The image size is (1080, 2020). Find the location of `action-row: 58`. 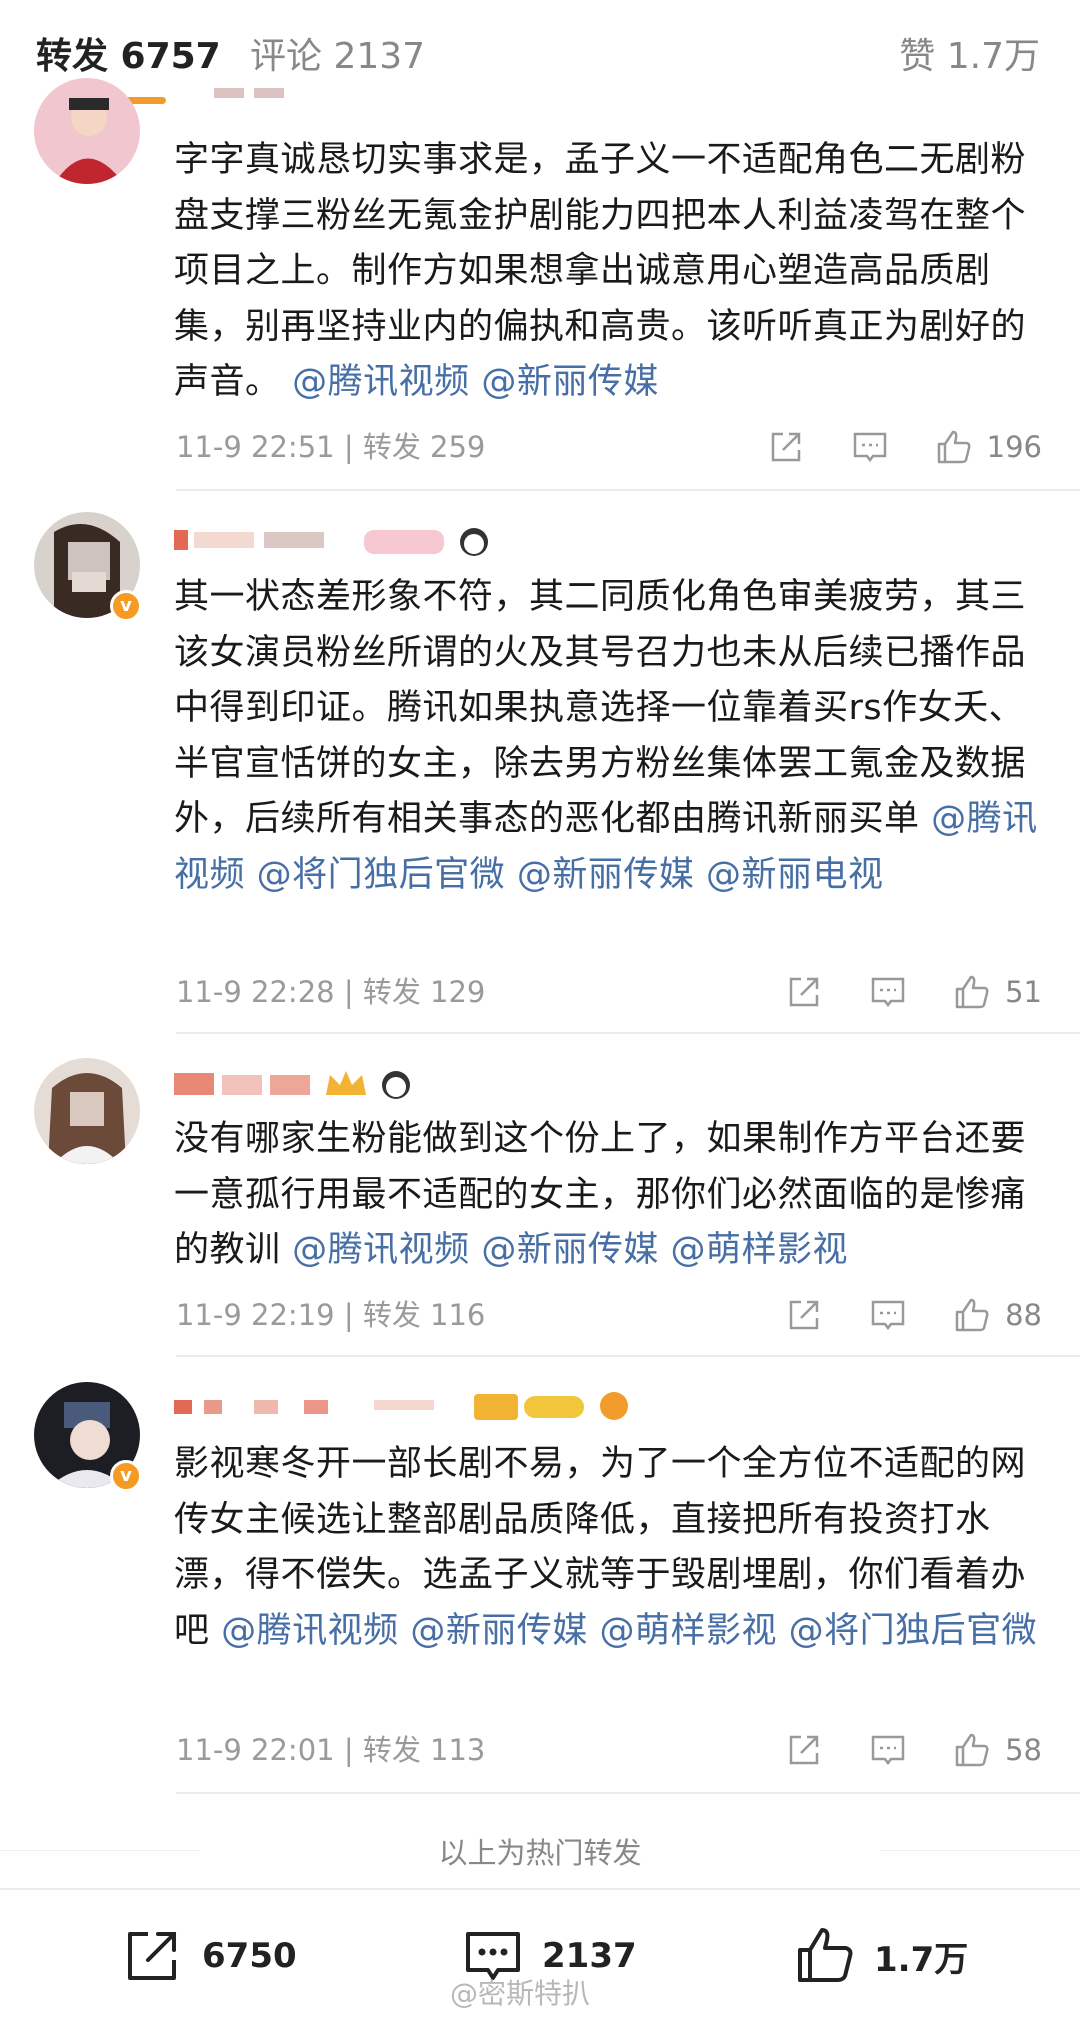

action-row: 58 is located at coordinates (890, 1750).